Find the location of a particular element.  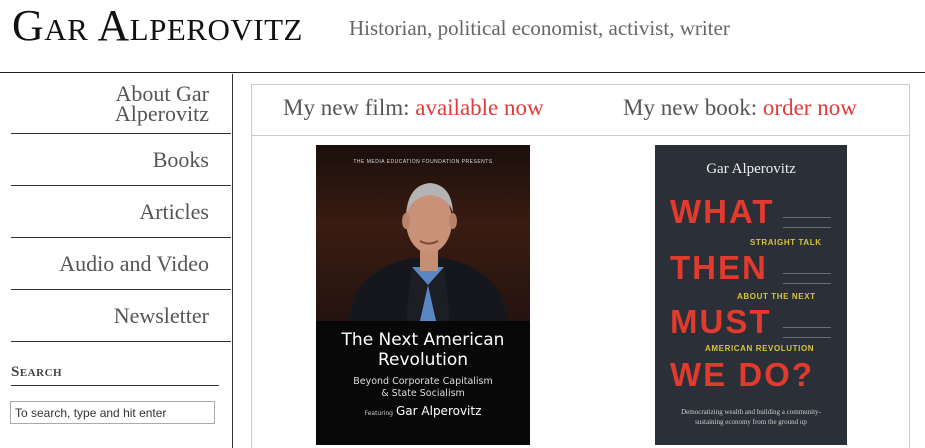

nav-item-books: Books is located at coordinates (121, 160).